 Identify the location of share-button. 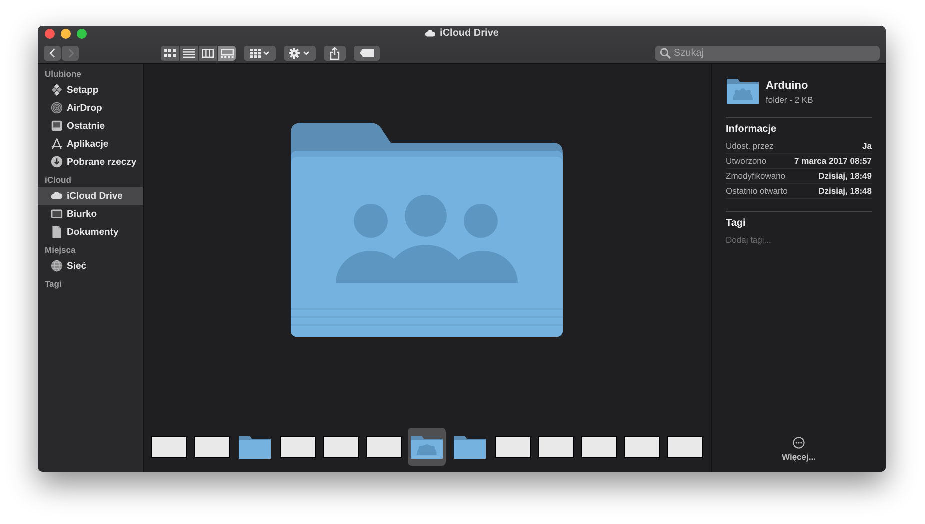
(335, 53).